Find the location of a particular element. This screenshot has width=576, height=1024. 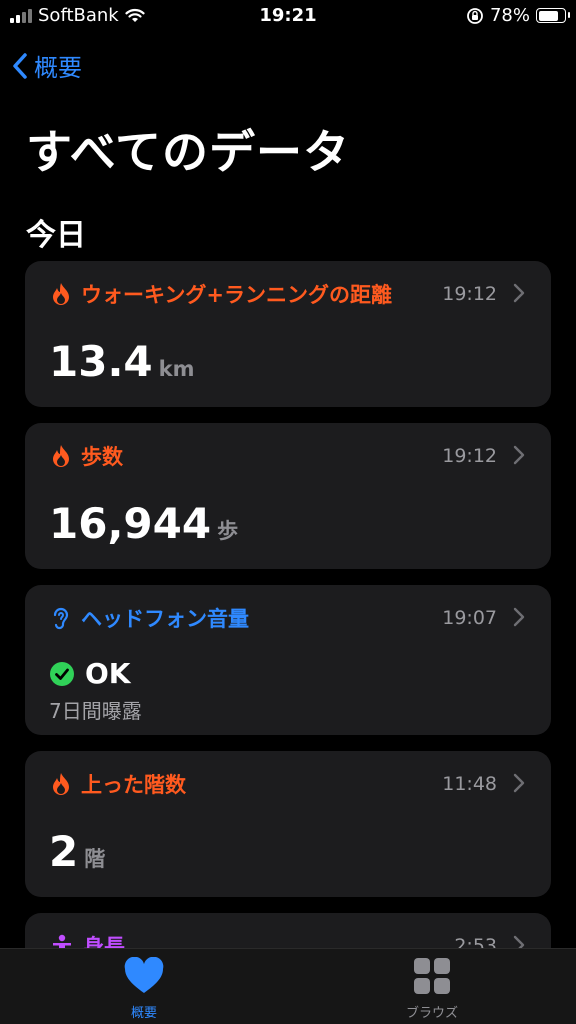

card-value: 16,944 歩 is located at coordinates (143, 523).